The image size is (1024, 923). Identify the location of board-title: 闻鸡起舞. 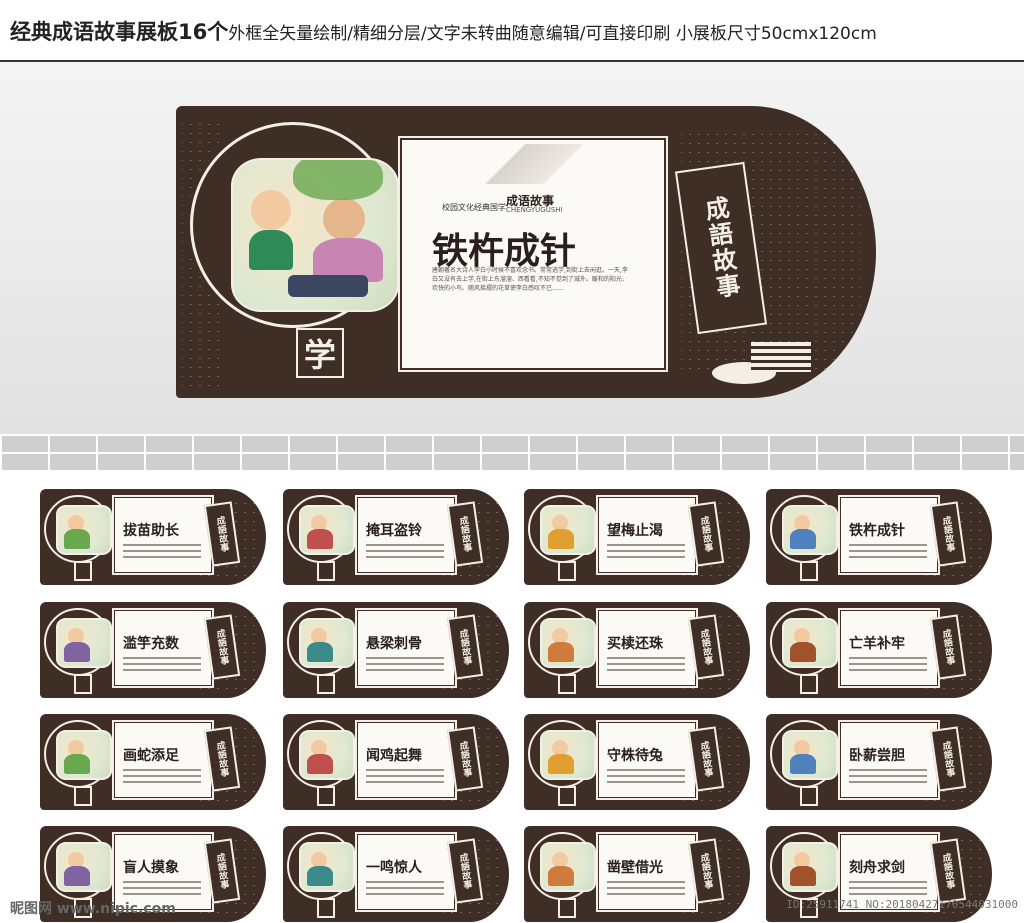
(394, 756).